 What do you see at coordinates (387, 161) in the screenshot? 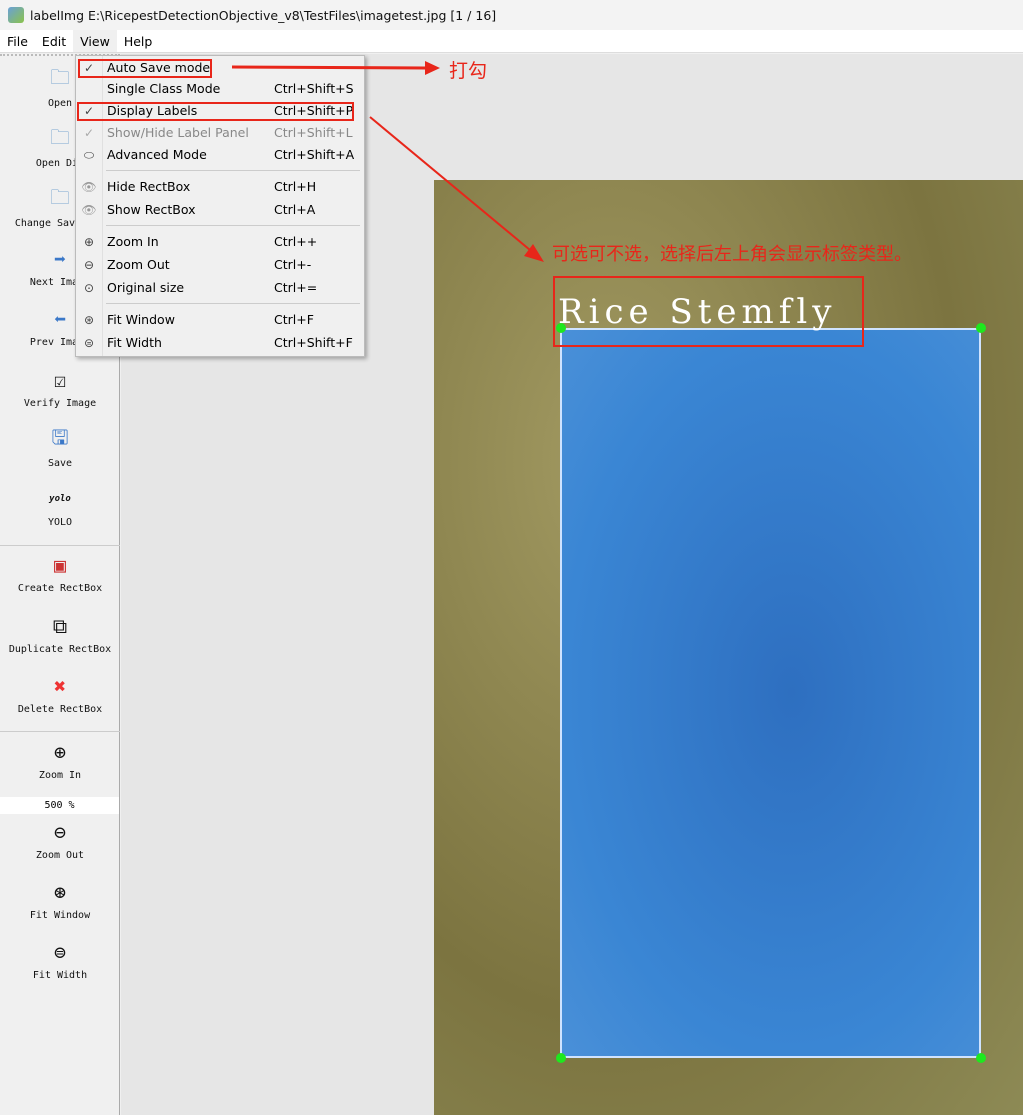
I see `annotation-arrows` at bounding box center [387, 161].